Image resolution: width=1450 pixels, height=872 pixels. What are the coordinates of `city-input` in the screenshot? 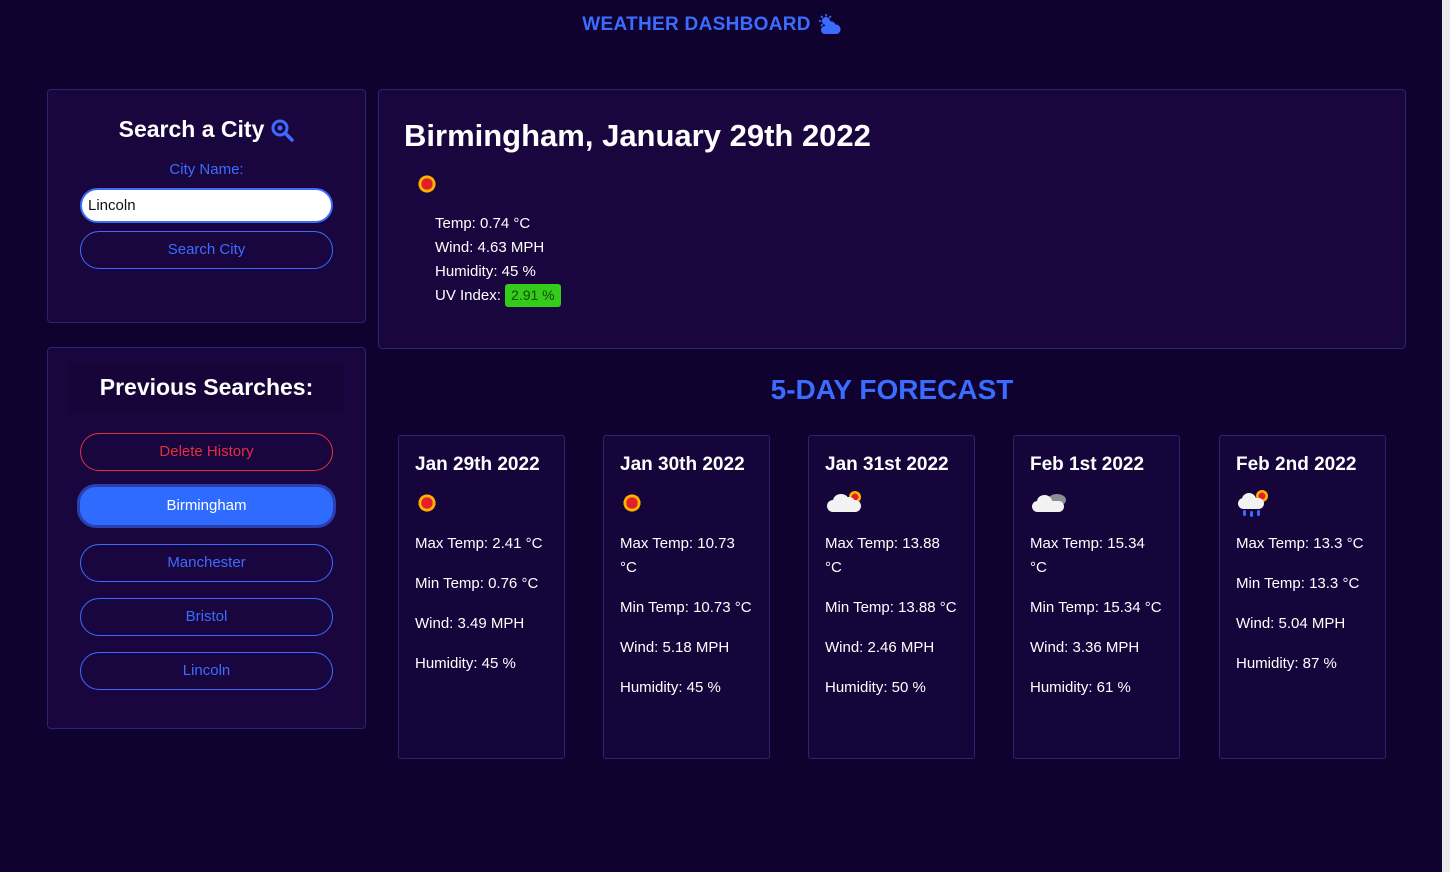 It's located at (206, 205).